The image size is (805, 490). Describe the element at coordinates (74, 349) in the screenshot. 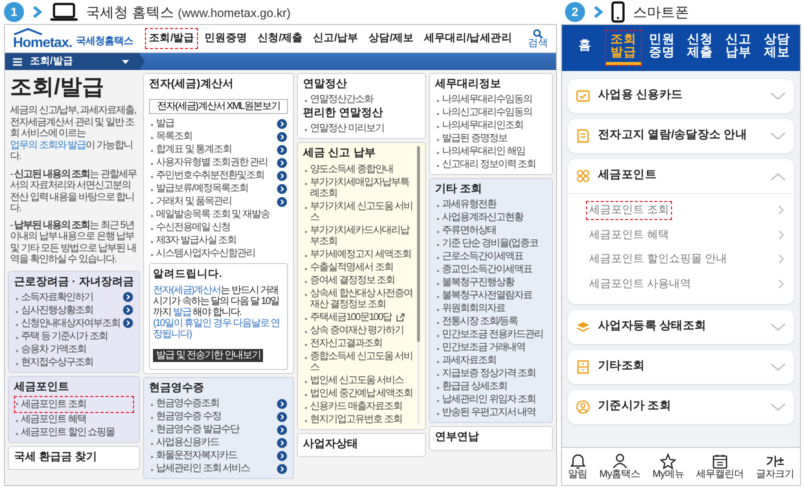

I see `menu-link: 승용차 가액조회` at that location.